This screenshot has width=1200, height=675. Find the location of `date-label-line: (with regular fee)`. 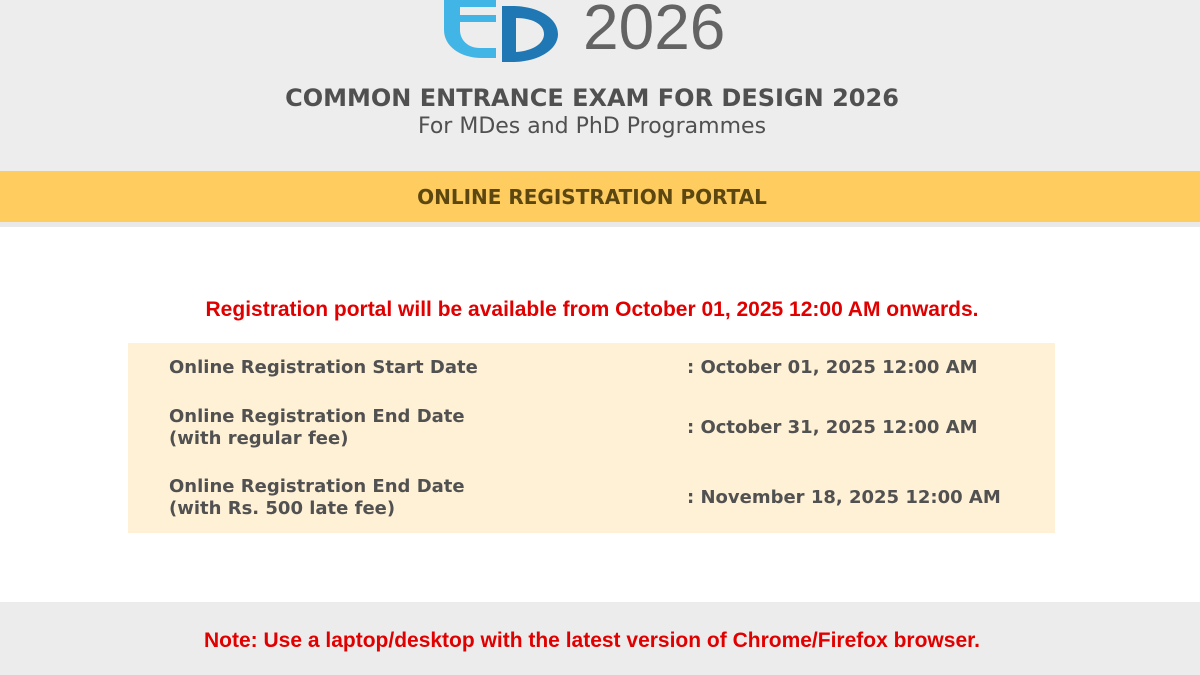

date-label-line: (with regular fee) is located at coordinates (259, 438).